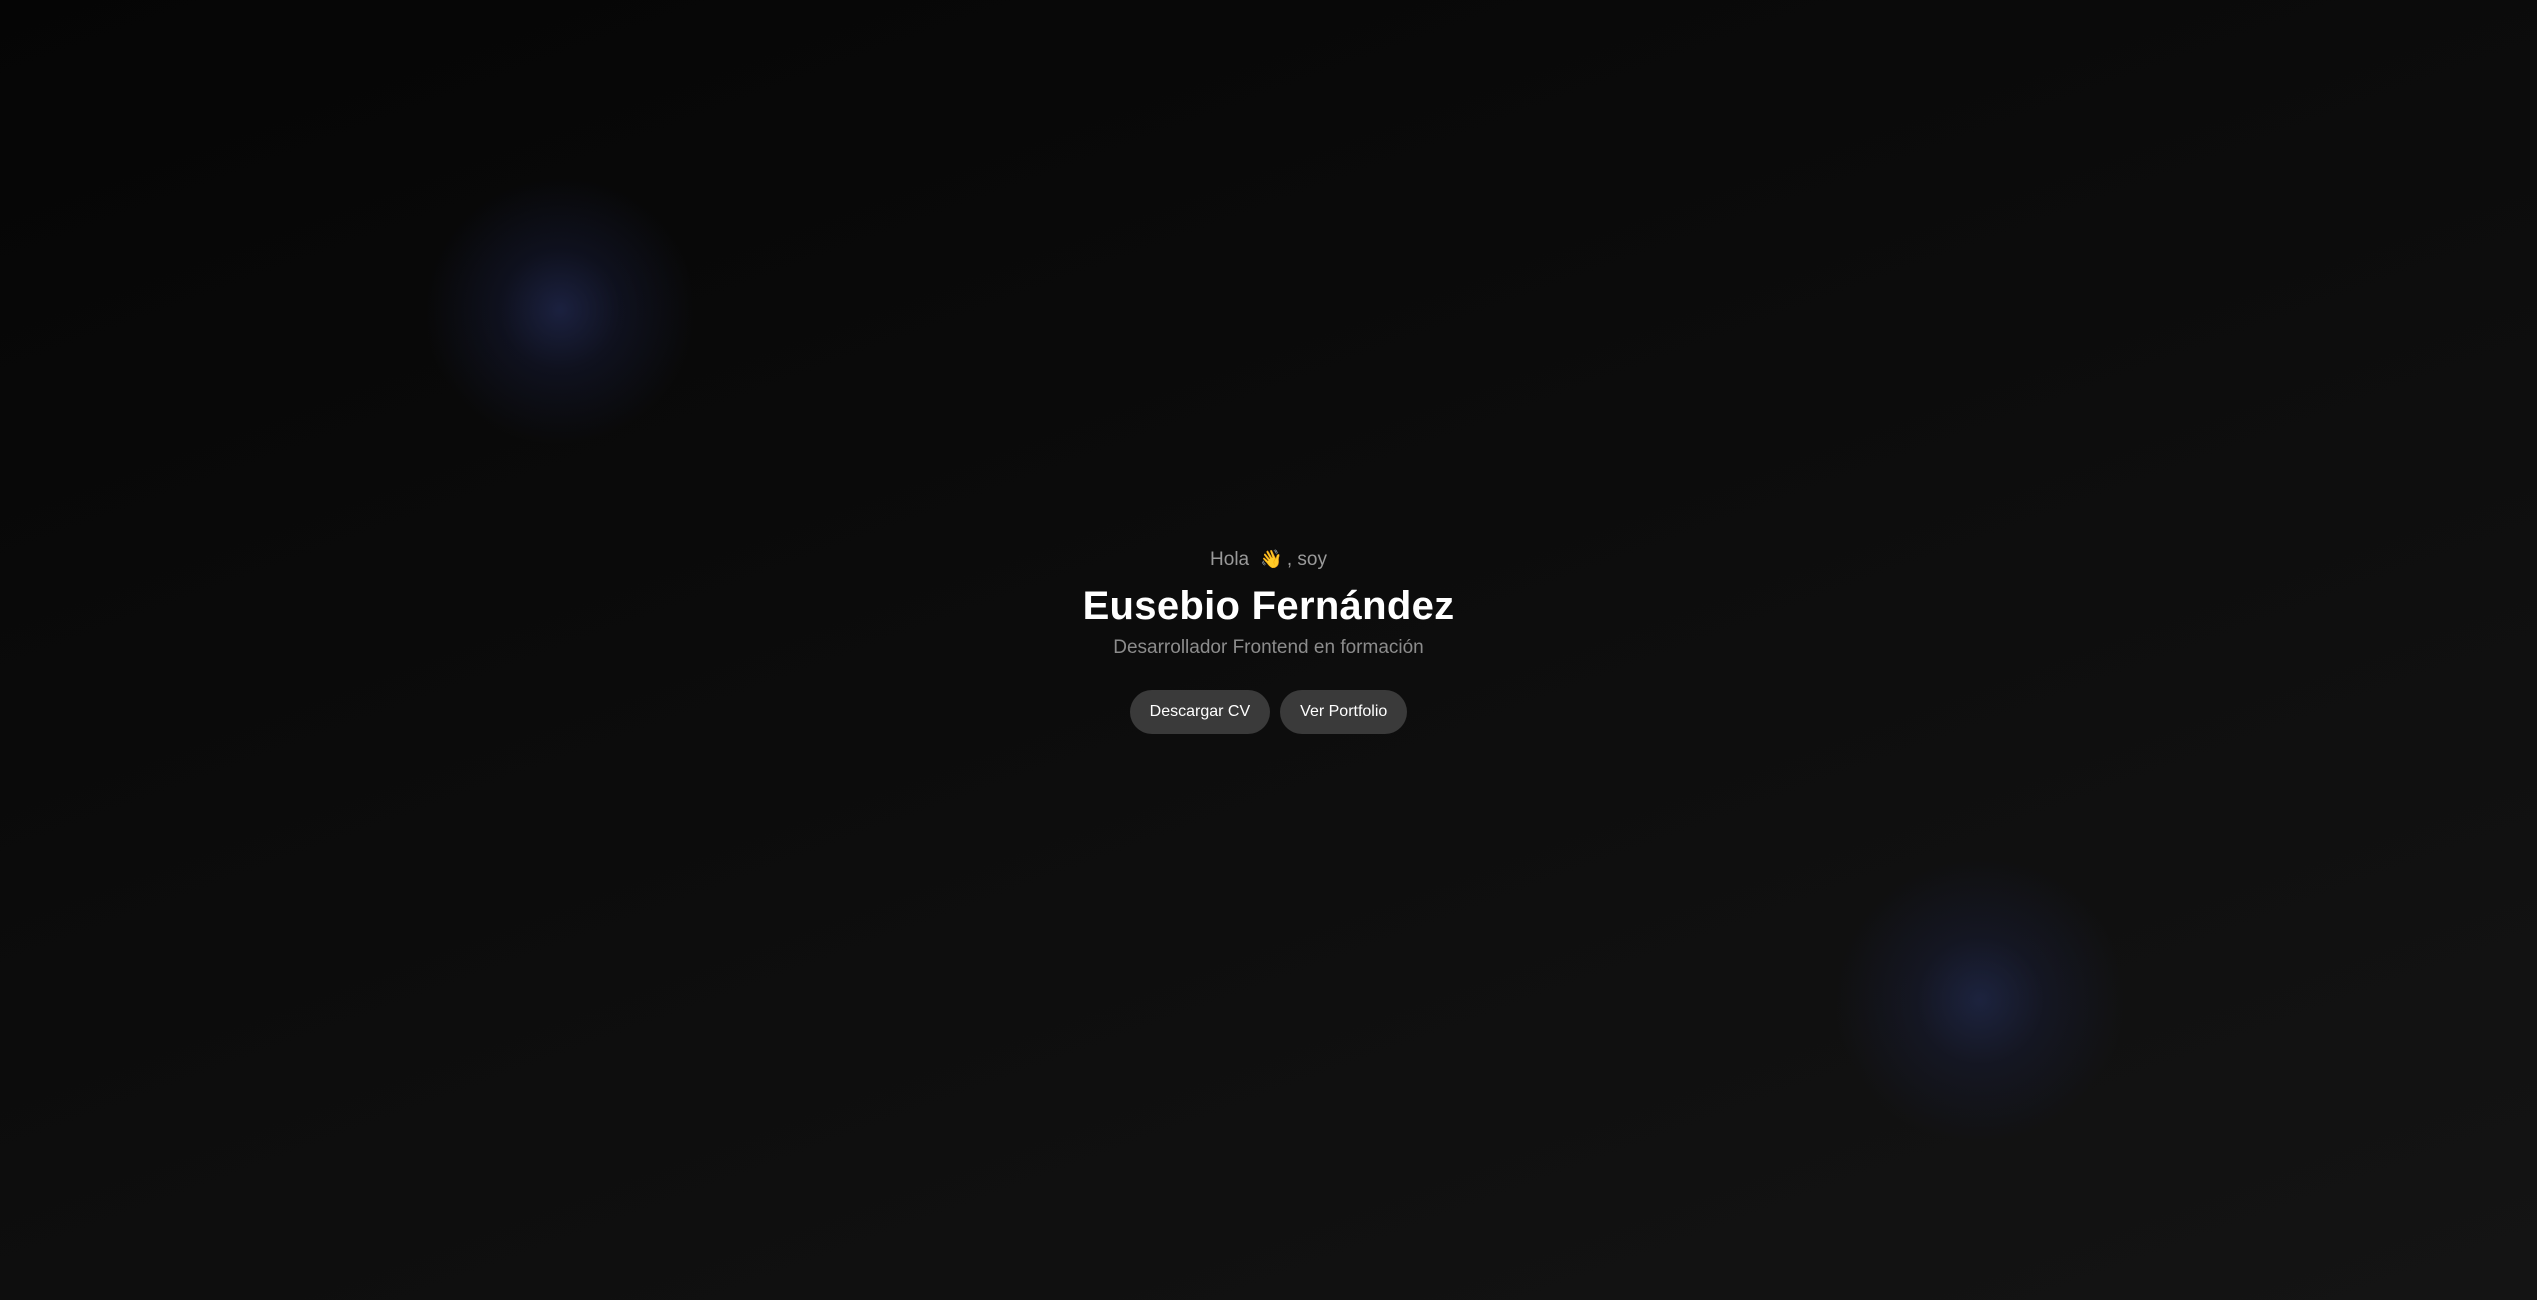  Describe the element at coordinates (1980, 1000) in the screenshot. I see `background-glow-bottom-right` at that location.